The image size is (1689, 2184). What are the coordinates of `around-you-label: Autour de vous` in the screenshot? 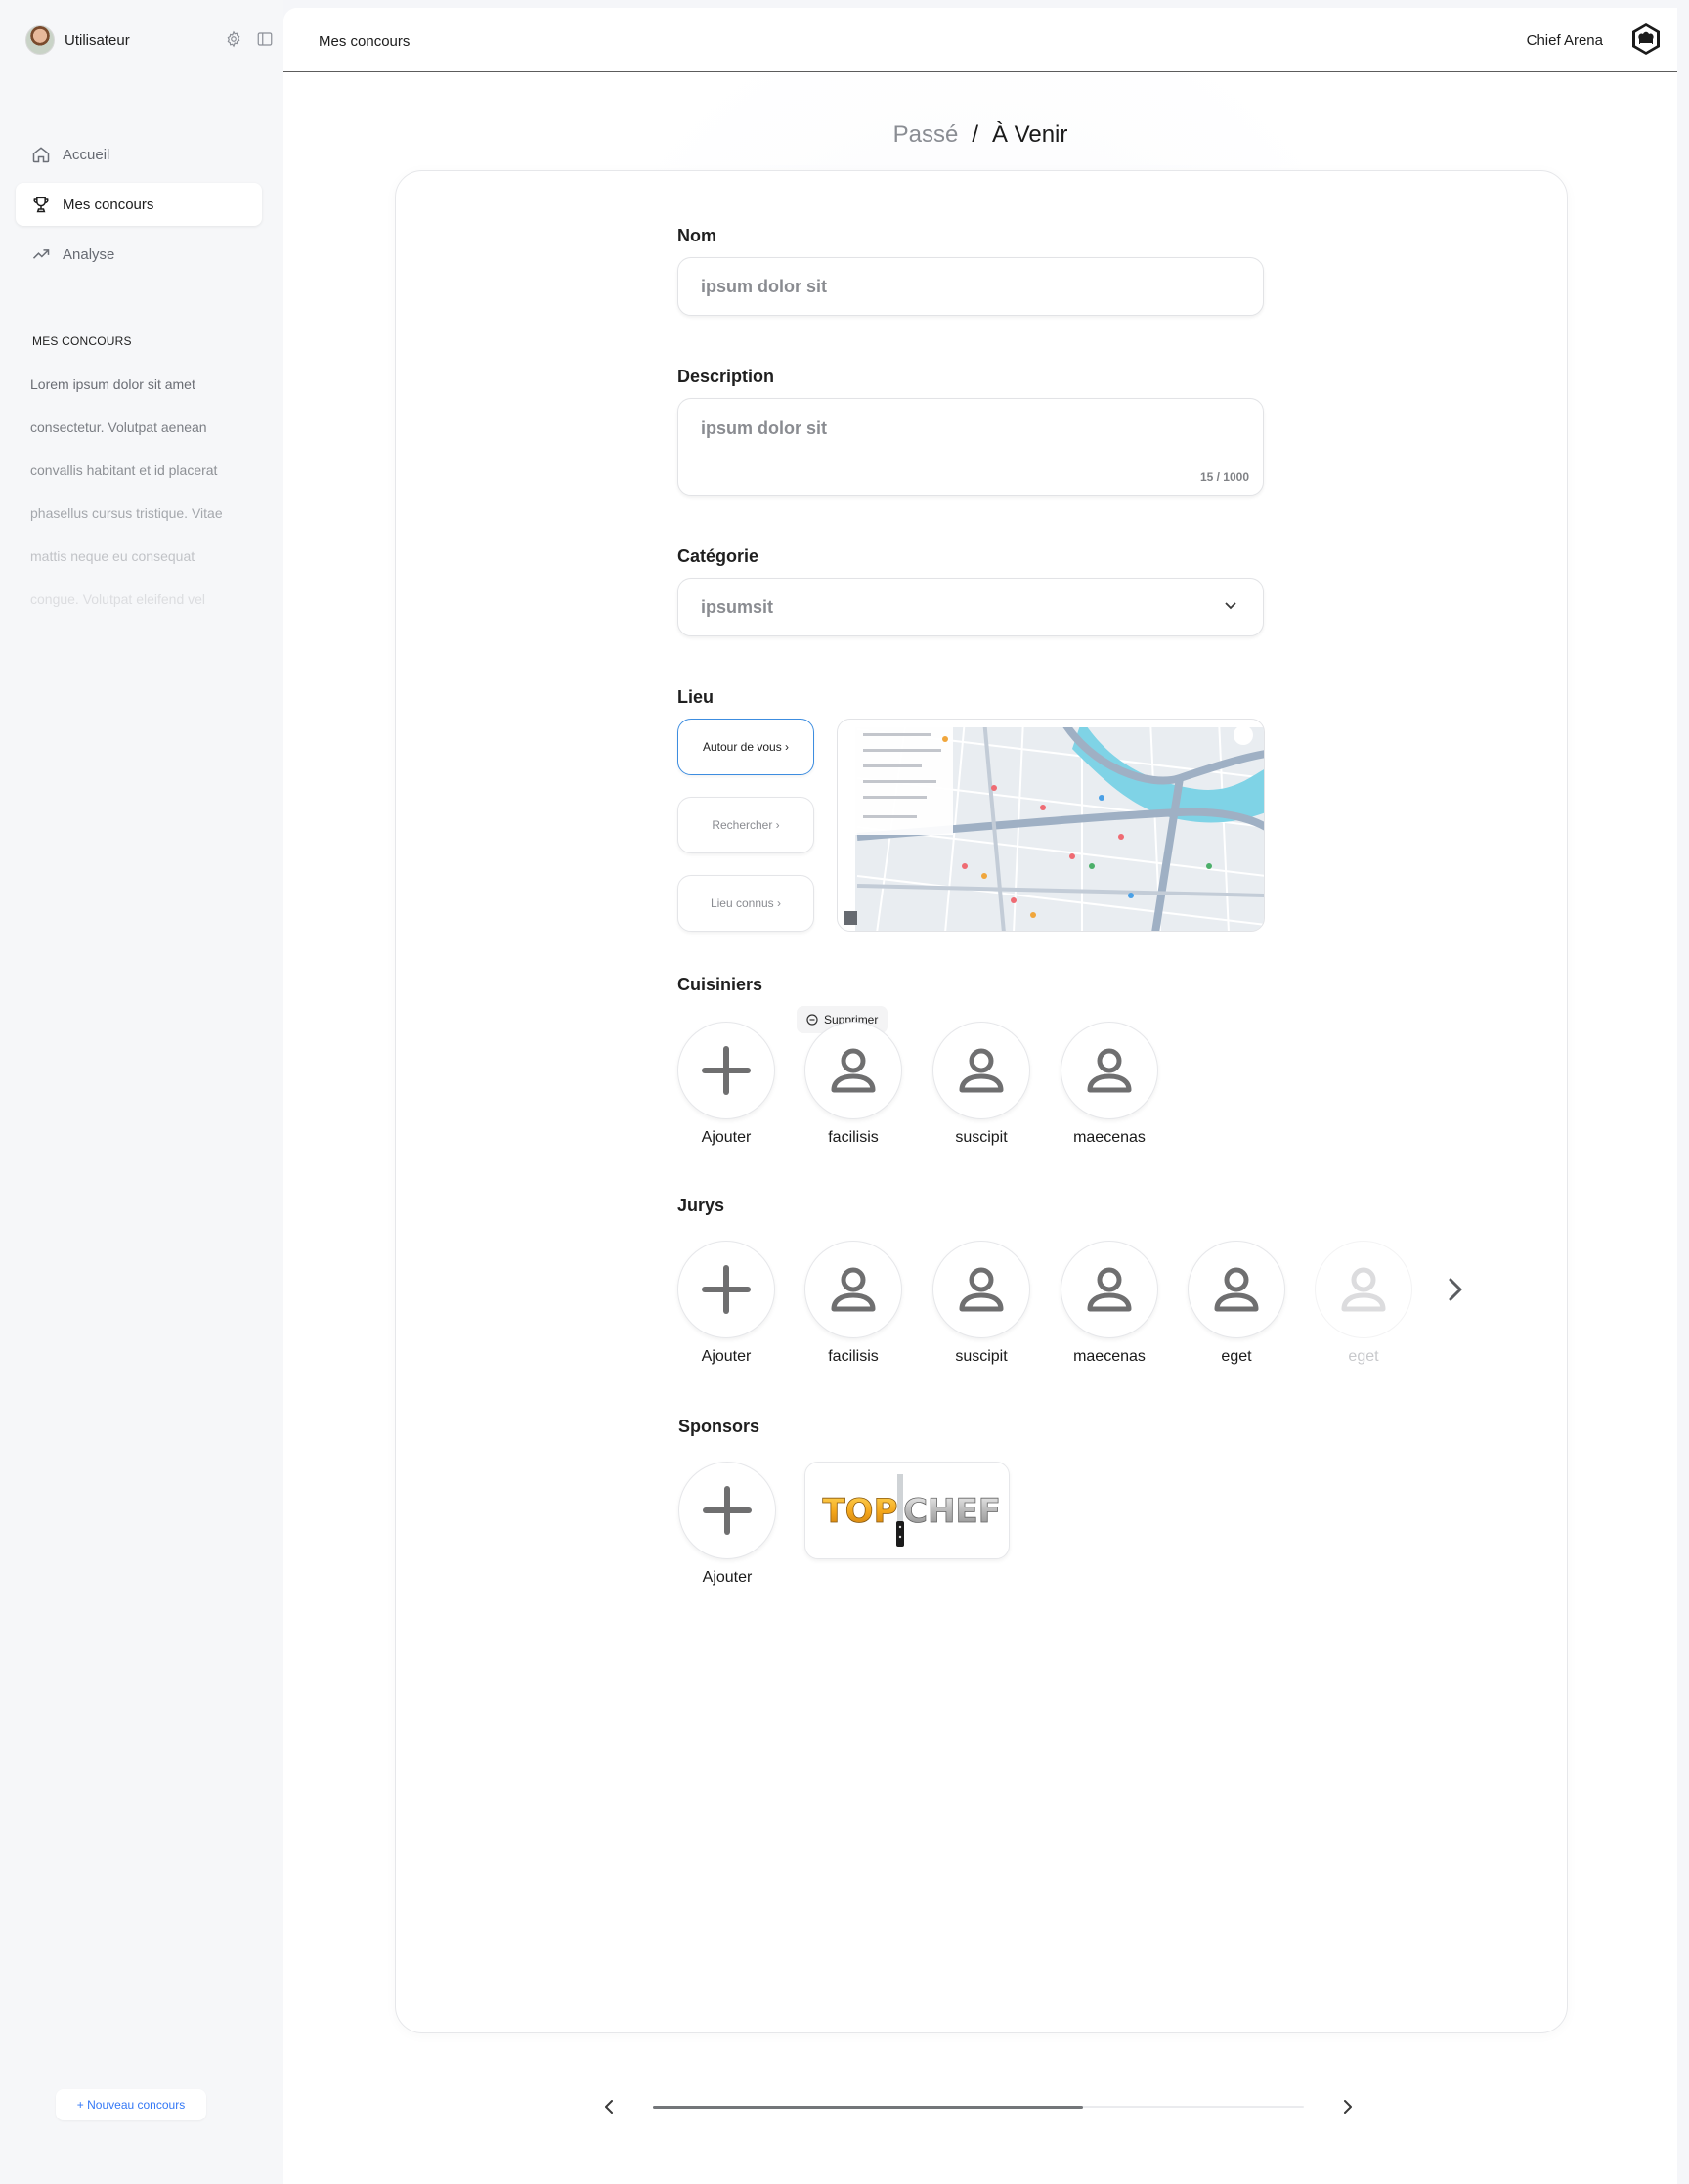 It's located at (742, 747).